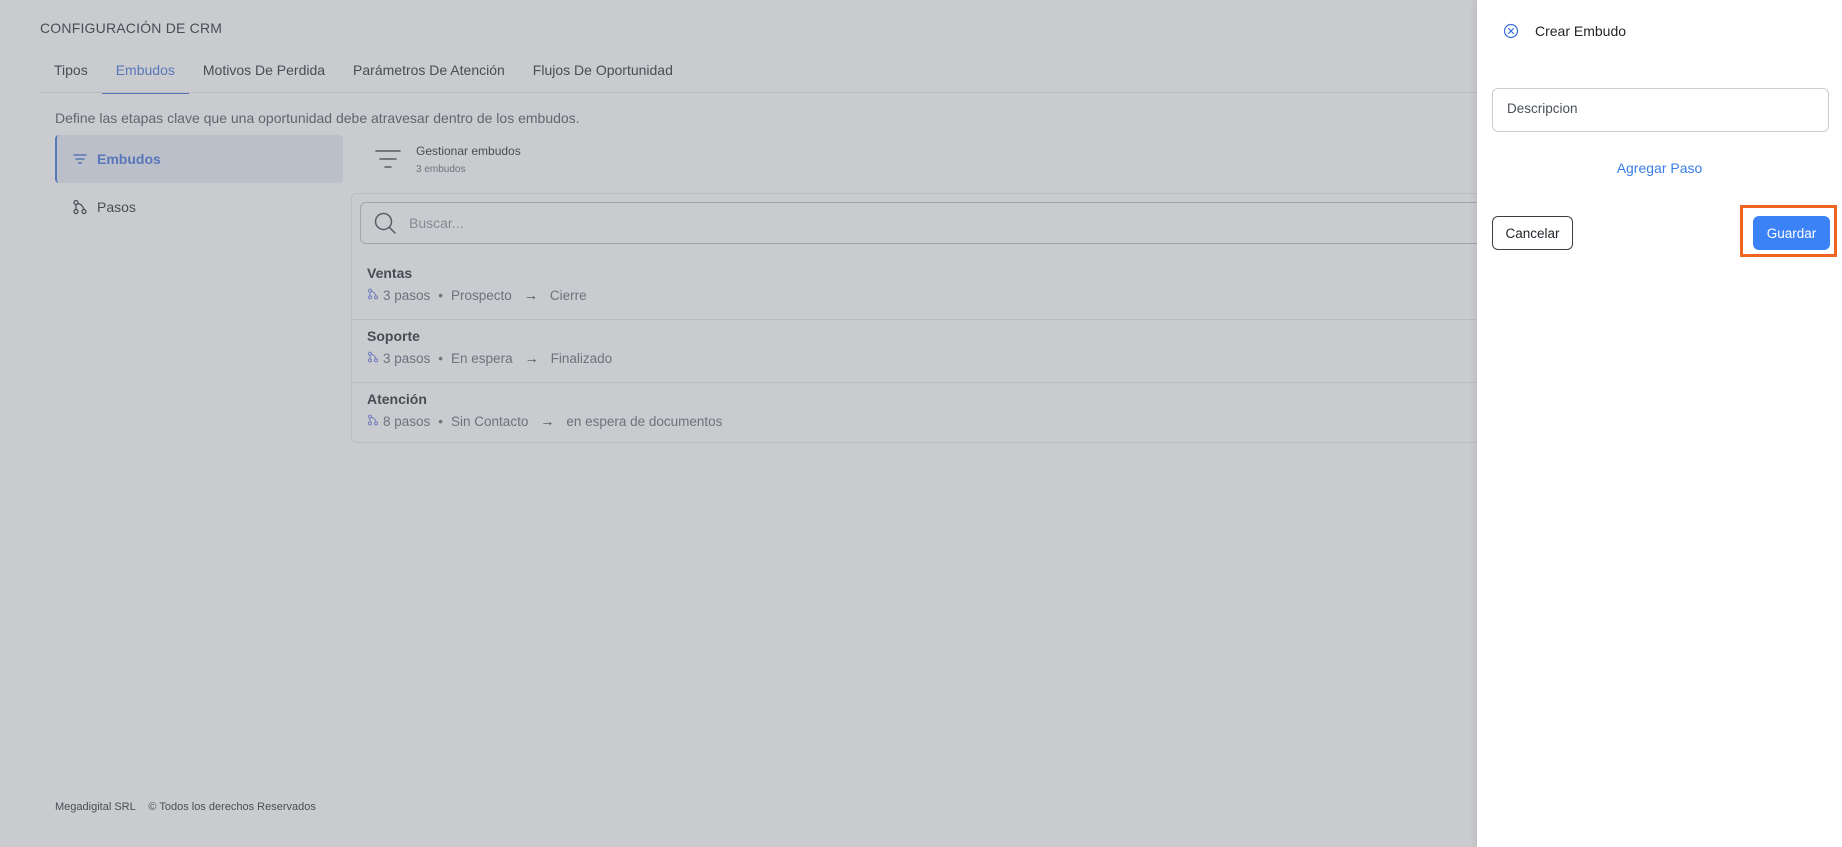 The image size is (1842, 847). I want to click on description-input, so click(1662, 108).